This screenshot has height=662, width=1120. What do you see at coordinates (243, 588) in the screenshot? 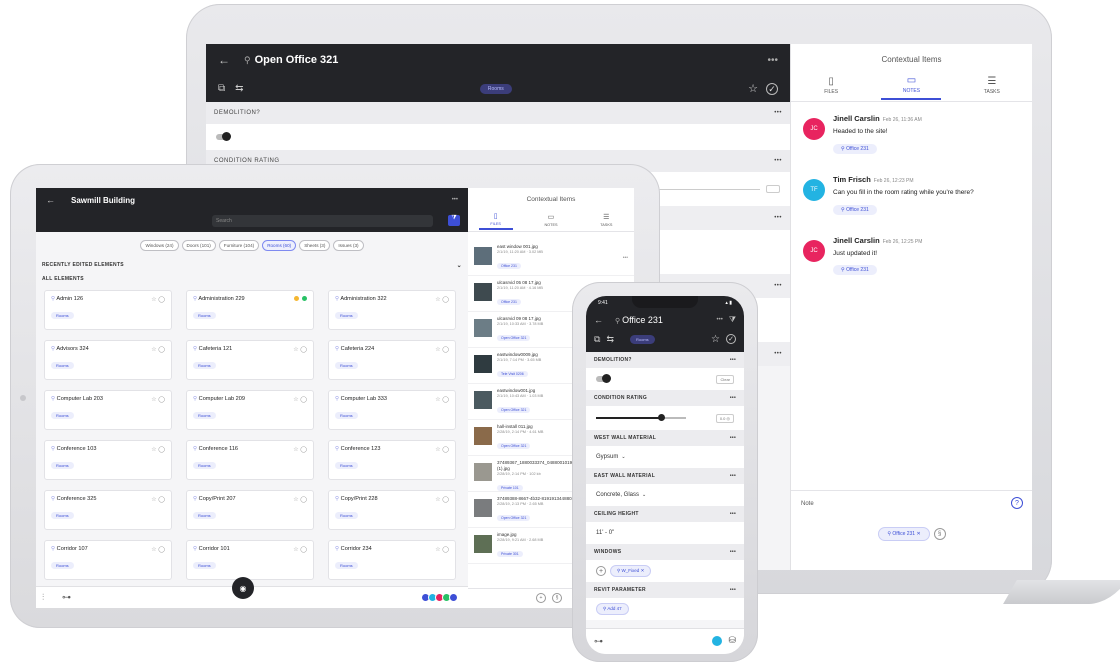
I see `camera-button: ◉` at bounding box center [243, 588].